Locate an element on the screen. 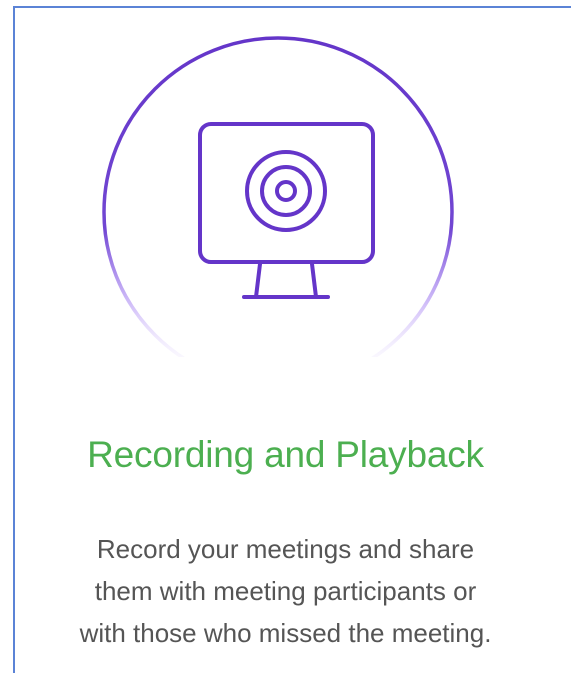 This screenshot has height=673, width=571. monitor-screen-outline is located at coordinates (286, 193).